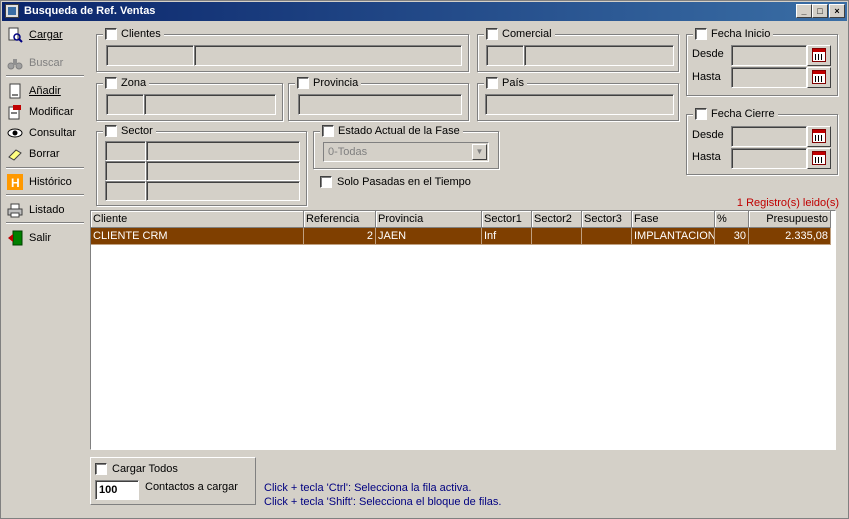  What do you see at coordinates (125, 104) in the screenshot?
I see `zona-code-field` at bounding box center [125, 104].